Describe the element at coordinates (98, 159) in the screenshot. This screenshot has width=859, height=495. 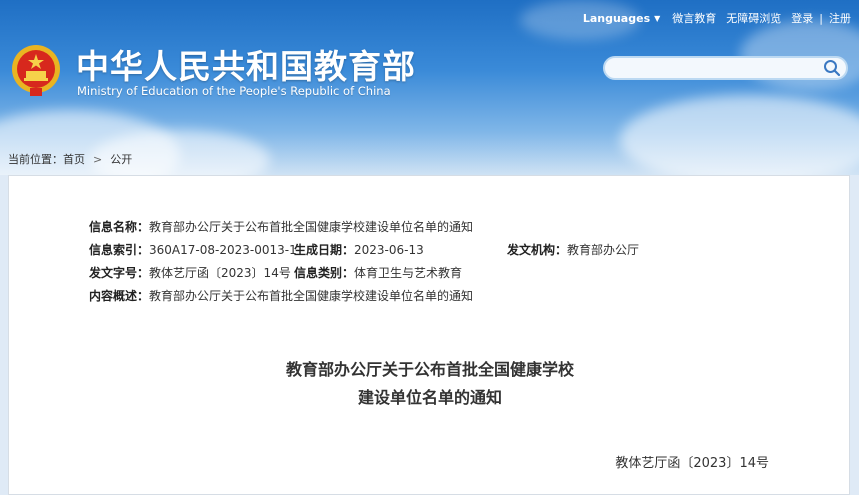
I see `chevron-right-icon: >` at that location.